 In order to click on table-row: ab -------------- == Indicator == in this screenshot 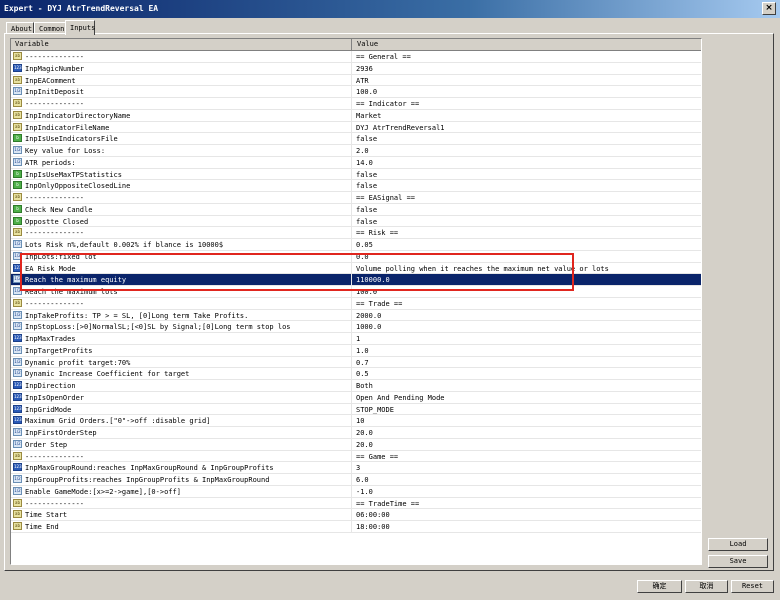, I will do `click(356, 104)`.